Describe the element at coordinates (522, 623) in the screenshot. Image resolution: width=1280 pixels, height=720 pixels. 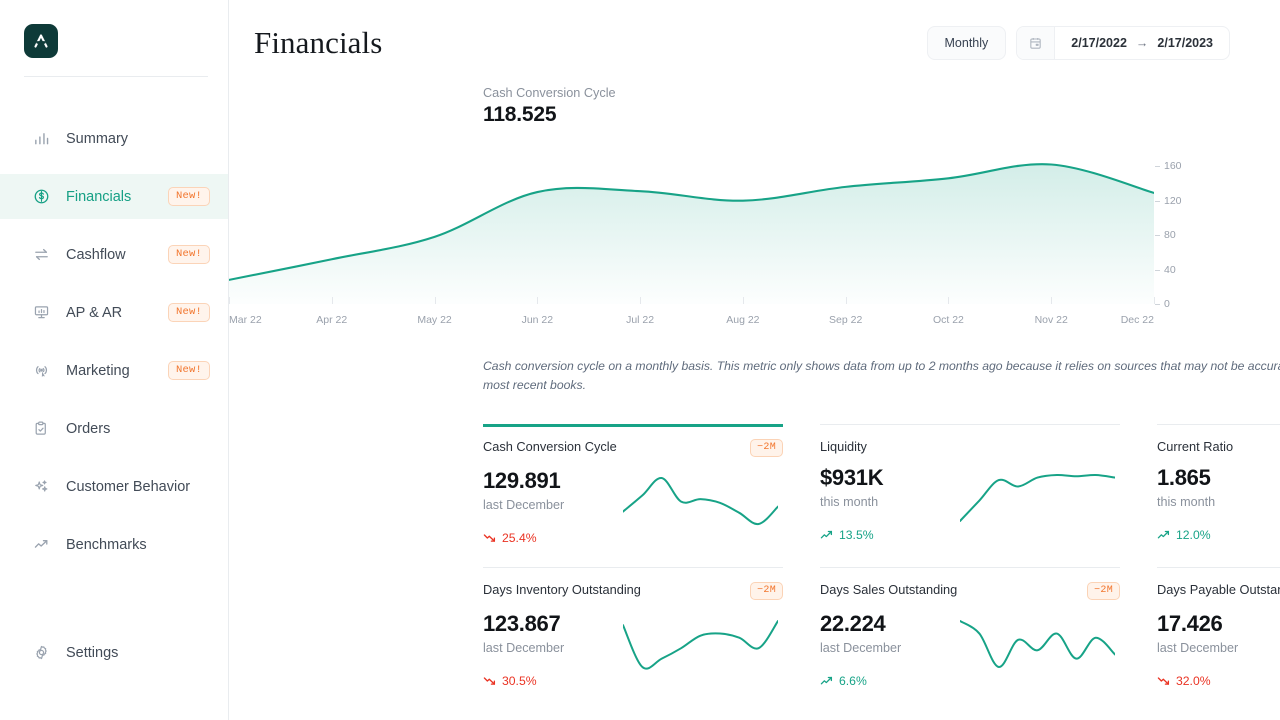
I see `kpi-card-value: 123.867` at that location.